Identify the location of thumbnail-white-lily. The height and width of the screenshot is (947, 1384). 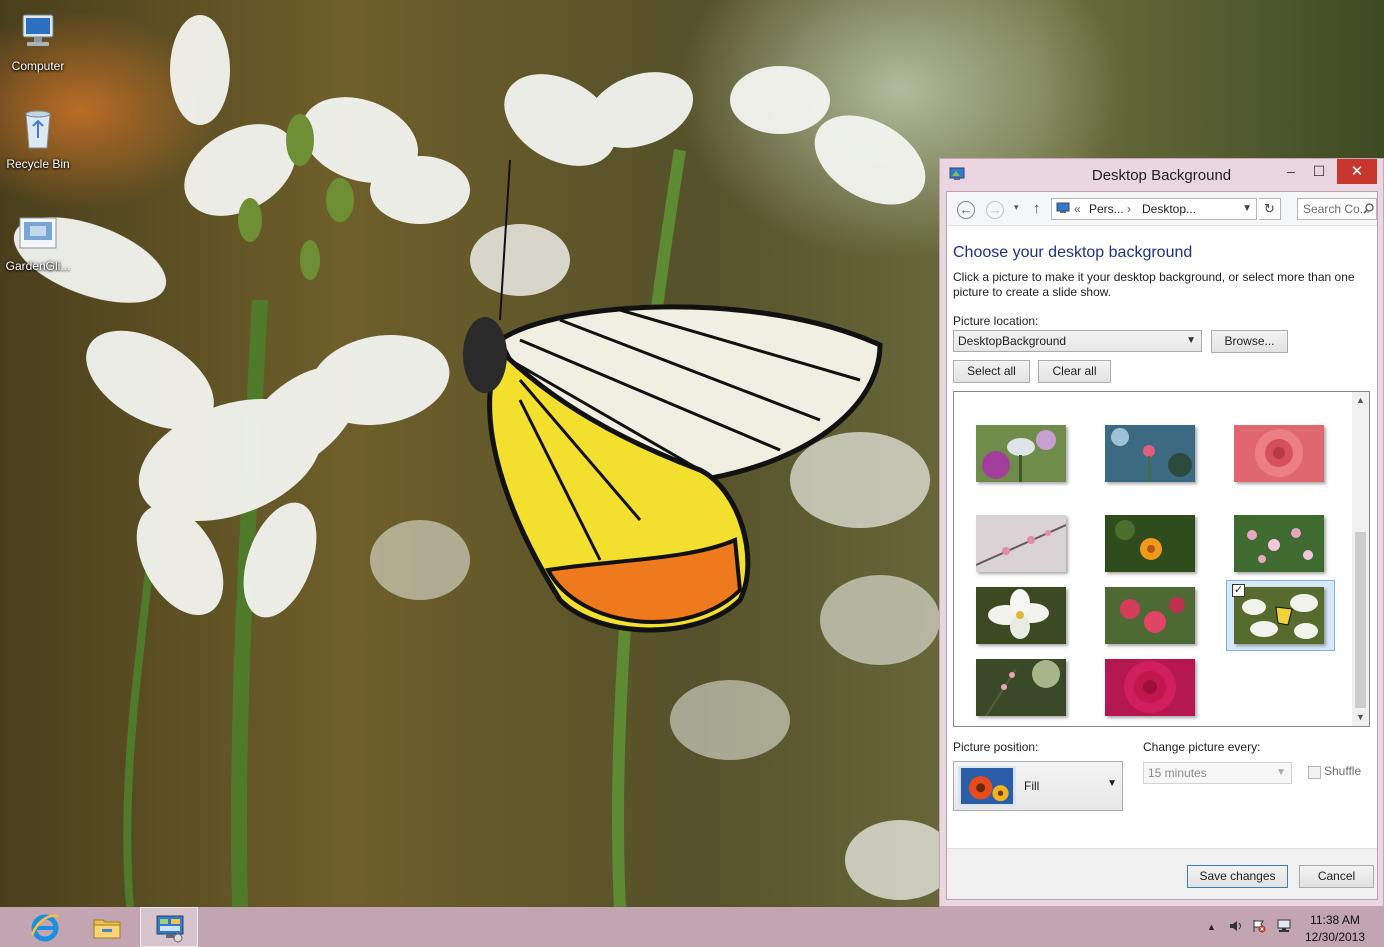
(1021, 615).